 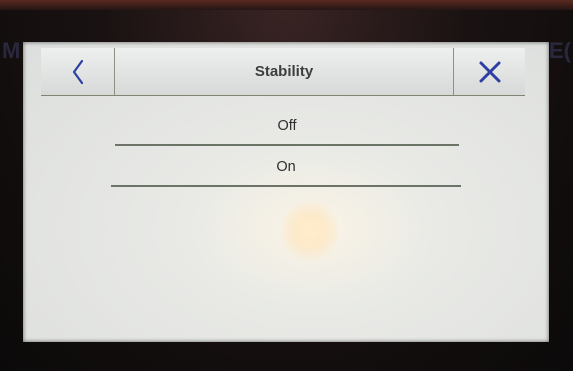 I want to click on background-glyph-right: E(, so click(x=560, y=50).